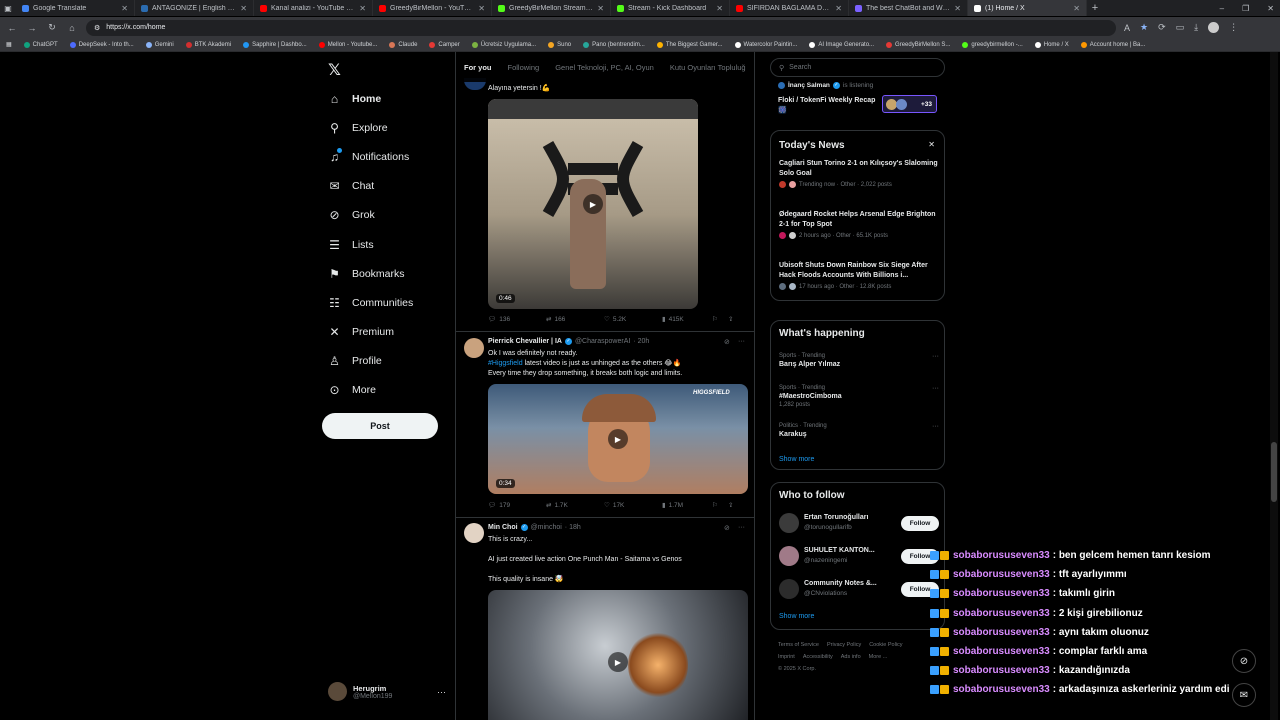  What do you see at coordinates (908, 8) in the screenshot?
I see `browser-tab: The best ChatBot and Widgets for ✕` at bounding box center [908, 8].